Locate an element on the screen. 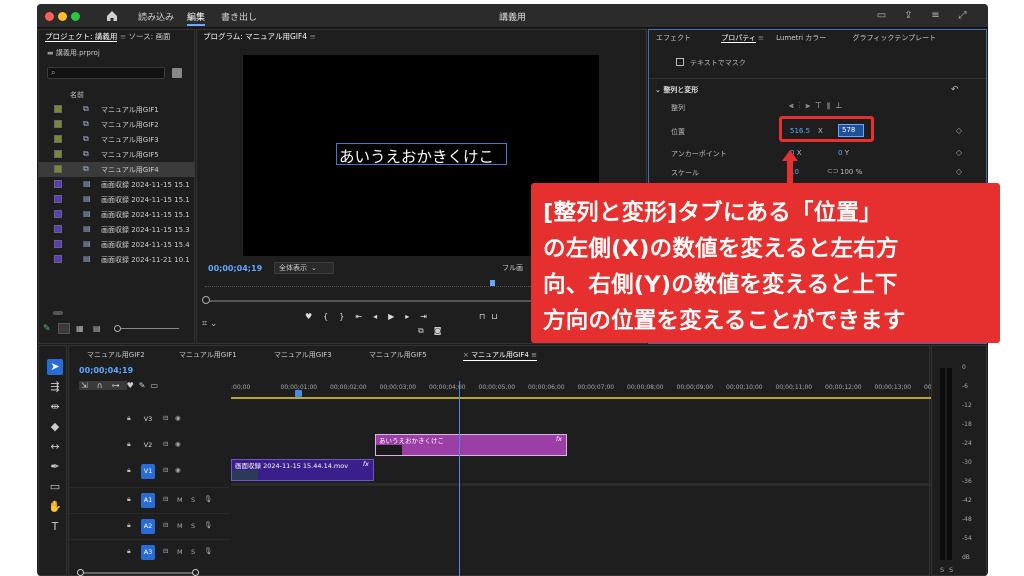  scrollbar-handle is located at coordinates (206, 300).